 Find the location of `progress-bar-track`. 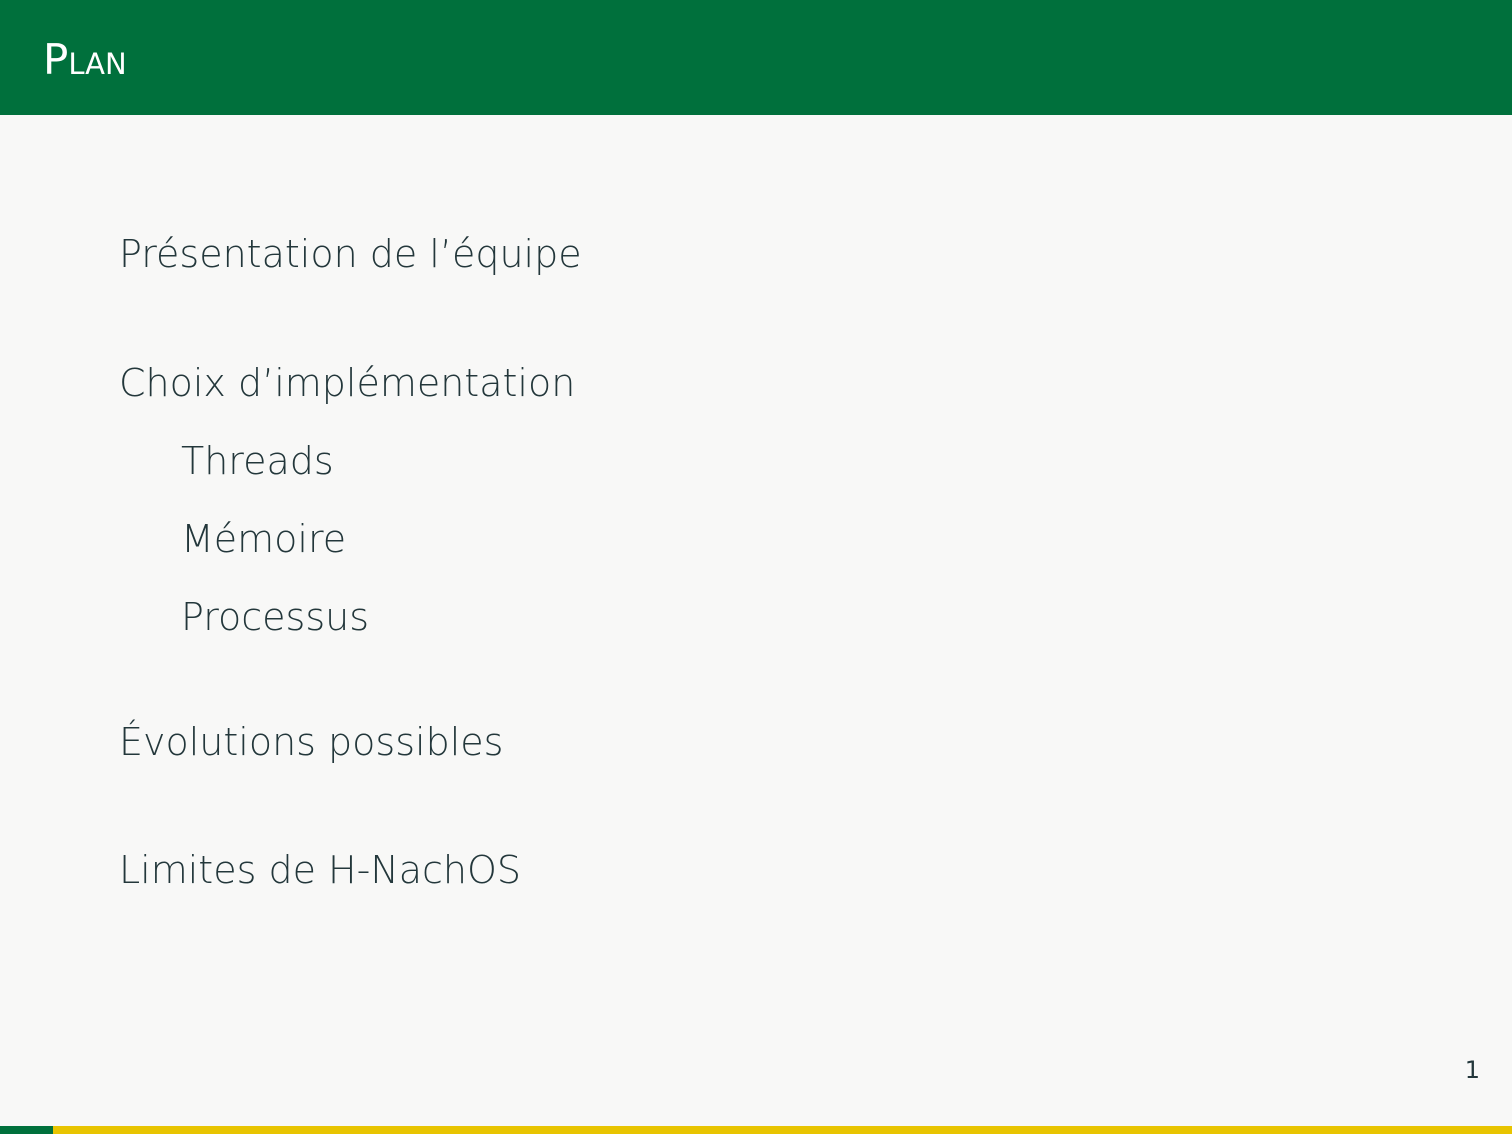

progress-bar-track is located at coordinates (756, 1130).